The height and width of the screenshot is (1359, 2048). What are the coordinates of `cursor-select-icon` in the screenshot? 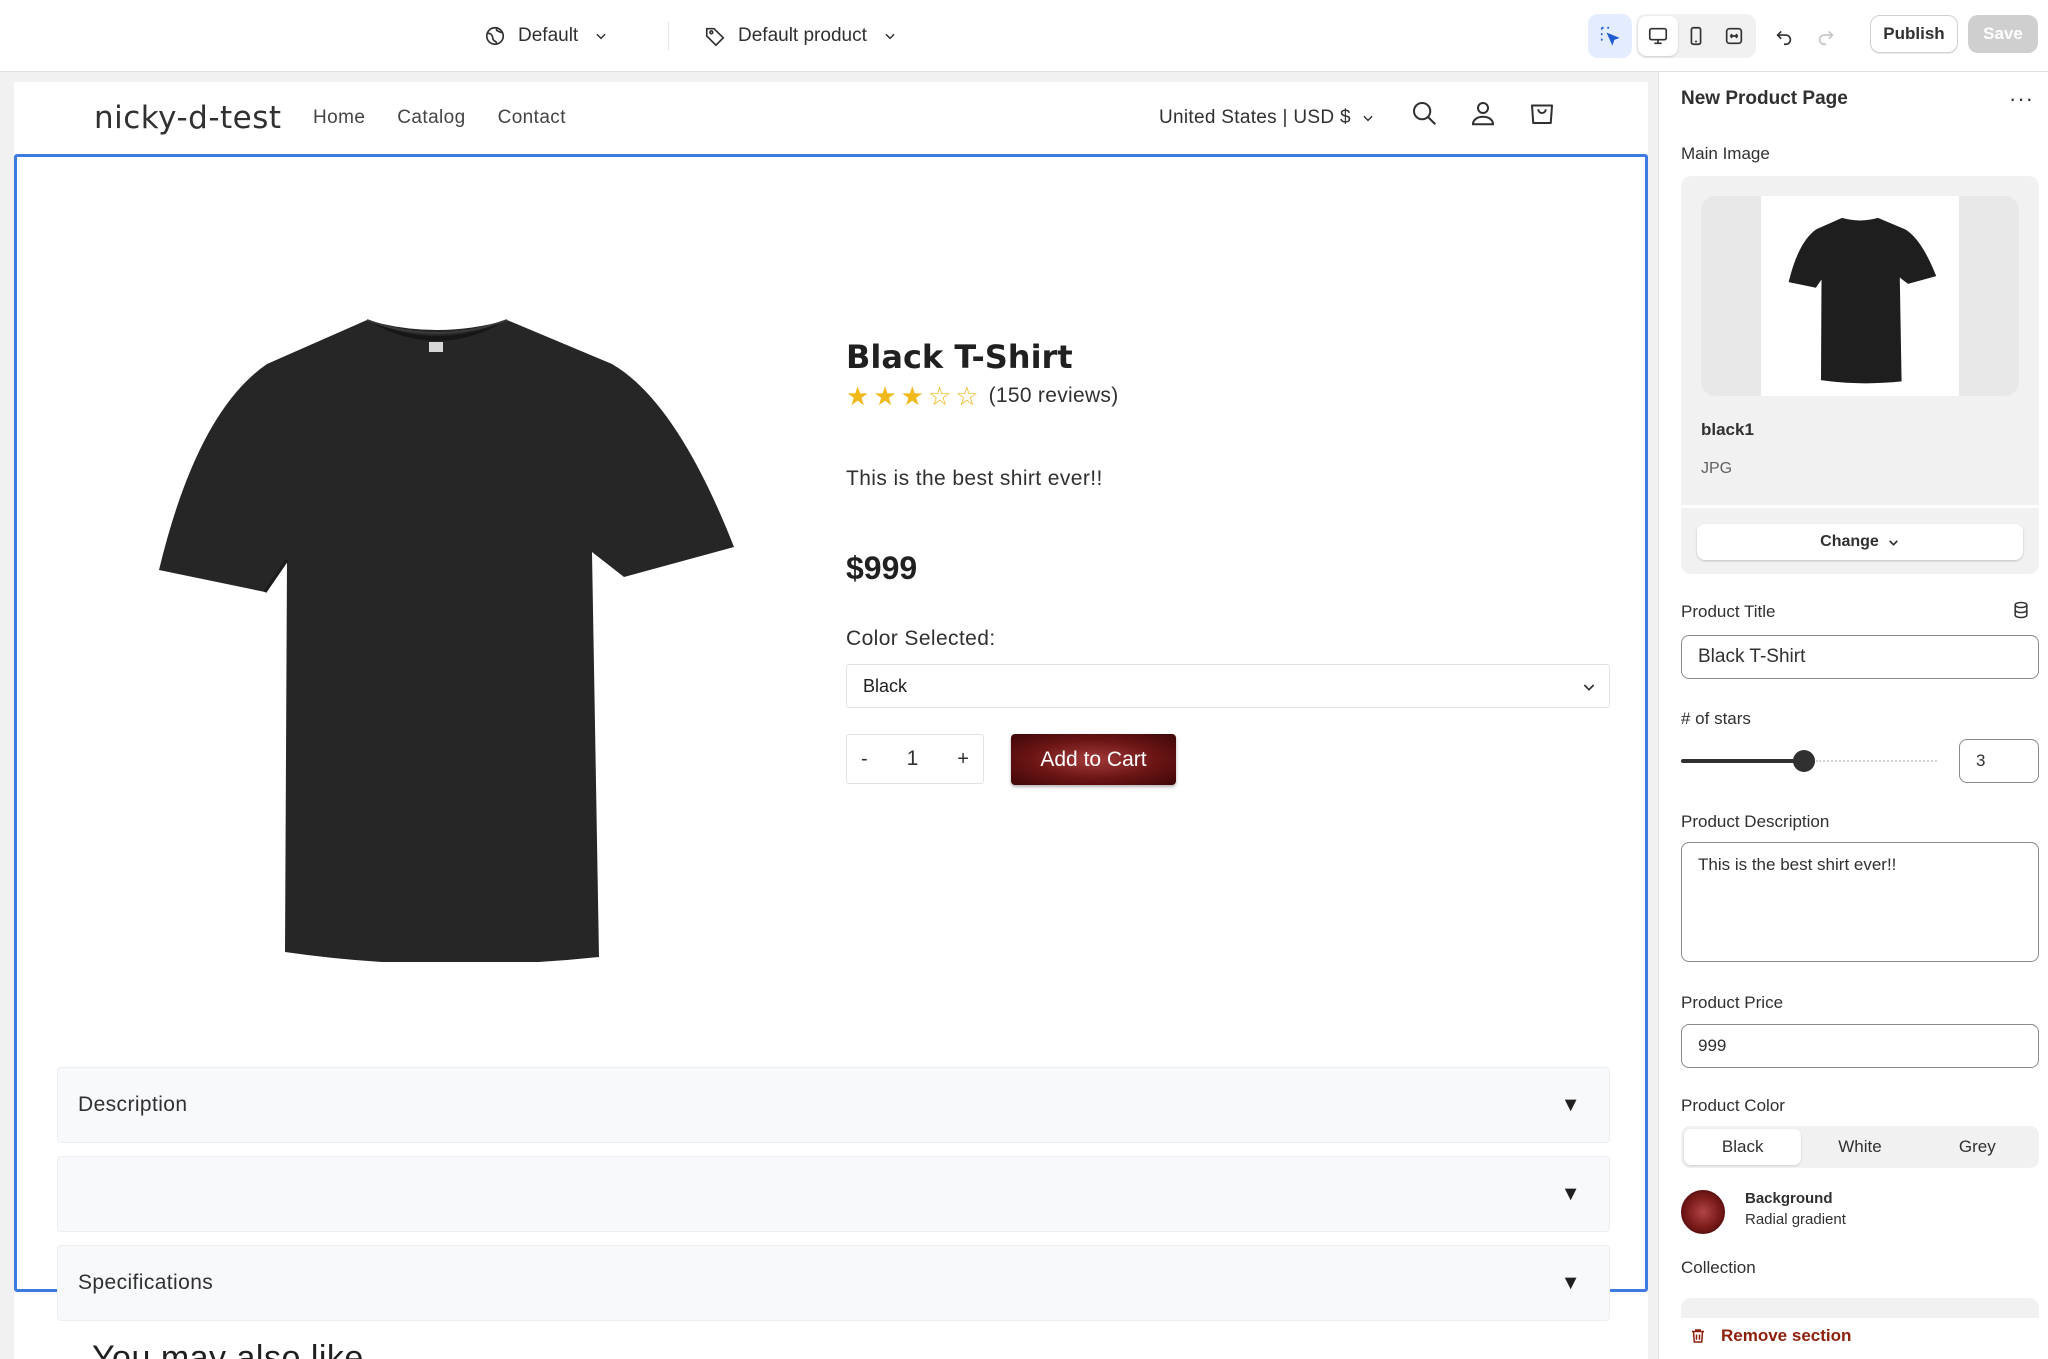 It's located at (1610, 36).